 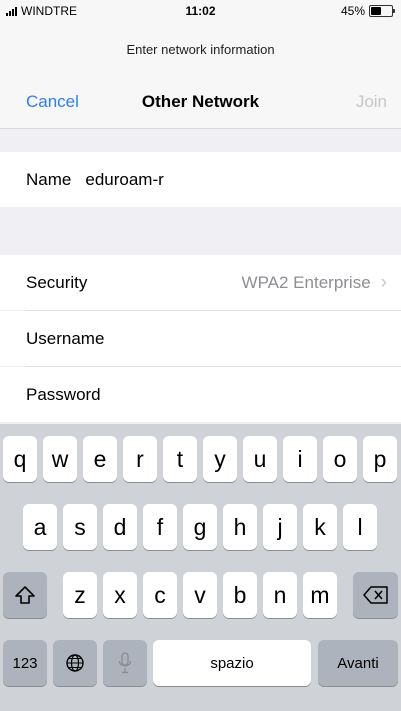 What do you see at coordinates (100, 459) in the screenshot?
I see `key-e: e` at bounding box center [100, 459].